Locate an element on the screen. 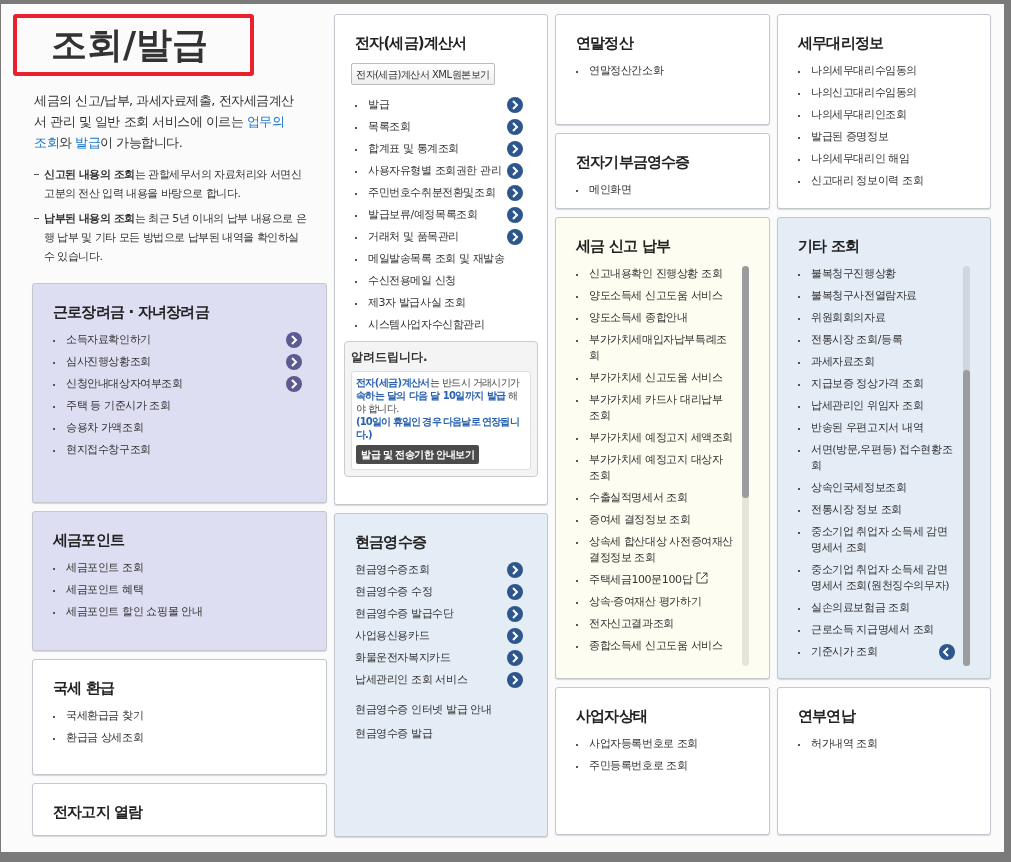 The height and width of the screenshot is (862, 1011). menu-link: 현금영수증 발급수단 is located at coordinates (429, 614).